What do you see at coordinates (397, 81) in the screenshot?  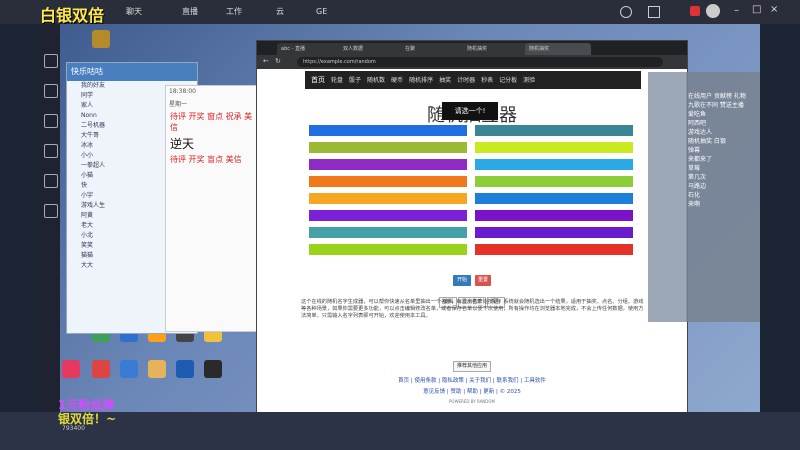 I see `nav-item: 硬币` at bounding box center [397, 81].